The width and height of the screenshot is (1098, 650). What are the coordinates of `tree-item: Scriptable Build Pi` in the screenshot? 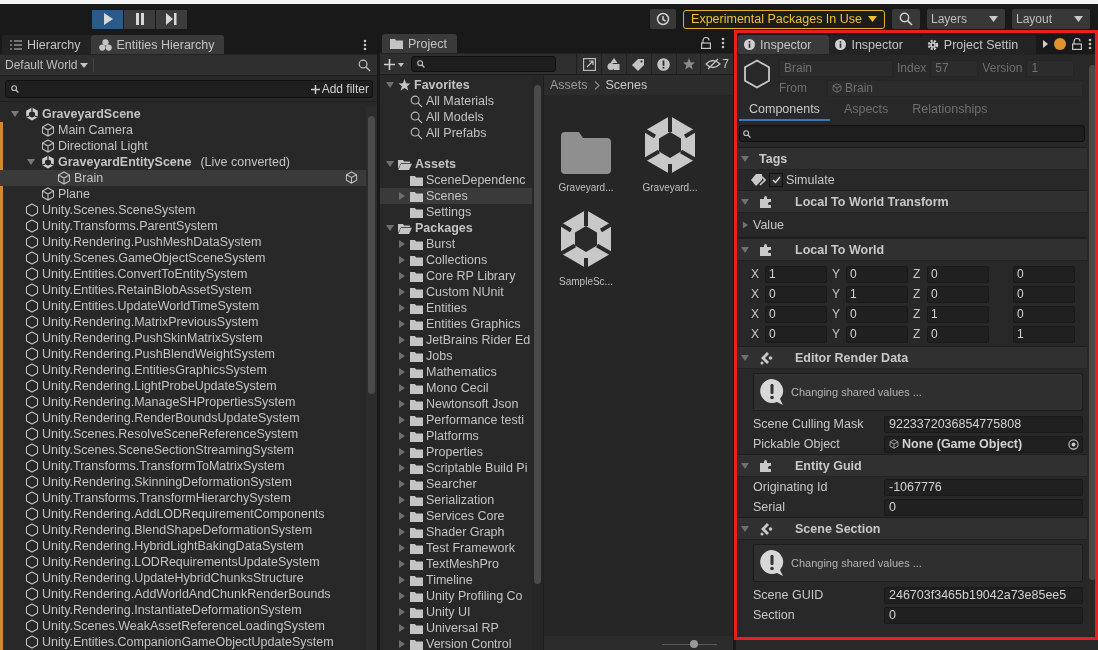 It's located at (456, 468).